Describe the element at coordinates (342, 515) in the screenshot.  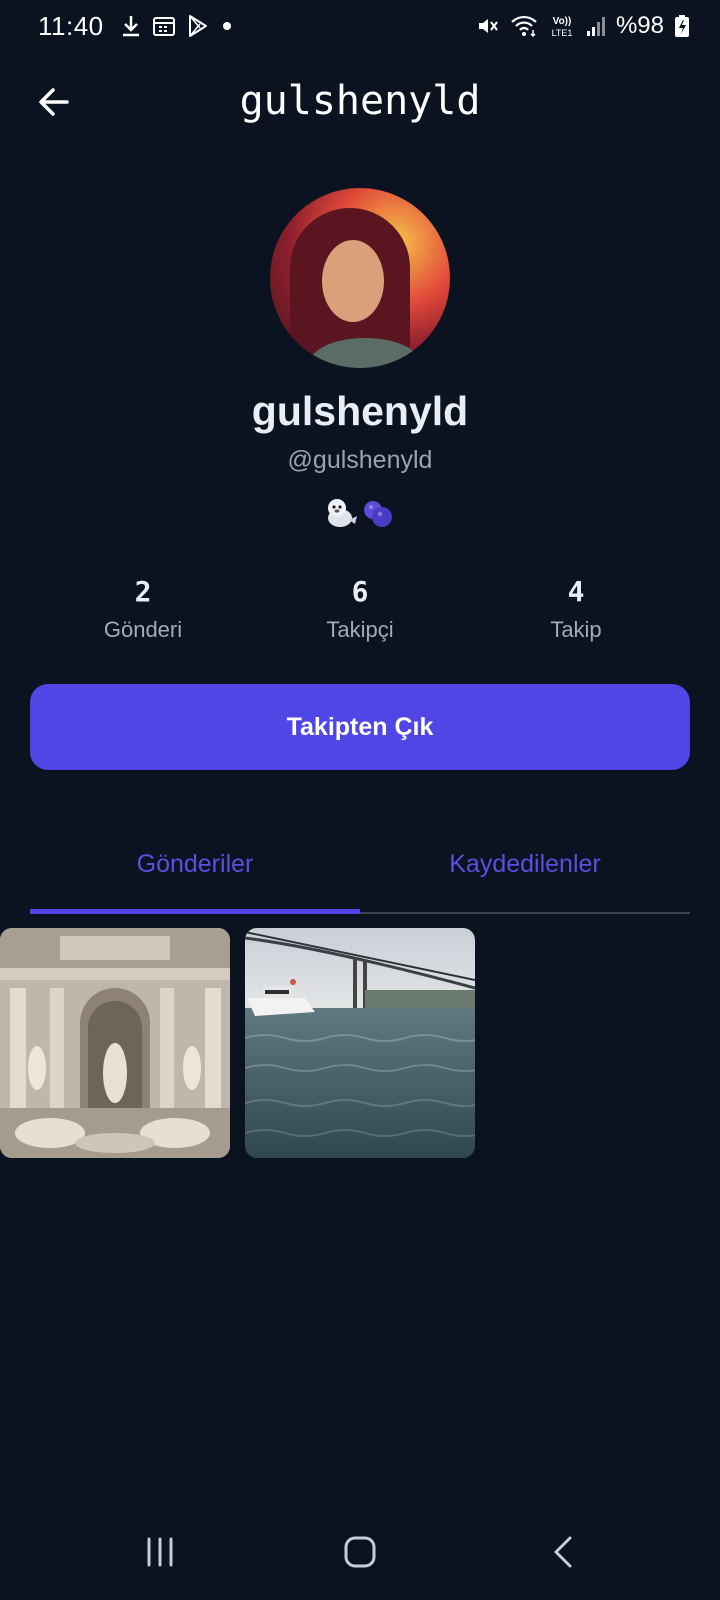
I see `seal-emoji-icon` at that location.